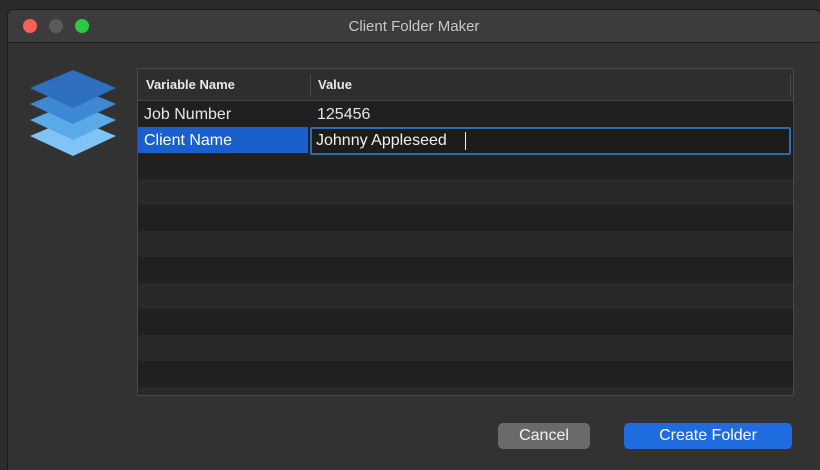 The height and width of the screenshot is (470, 820). I want to click on table-row: Job Number 125456, so click(465, 114).